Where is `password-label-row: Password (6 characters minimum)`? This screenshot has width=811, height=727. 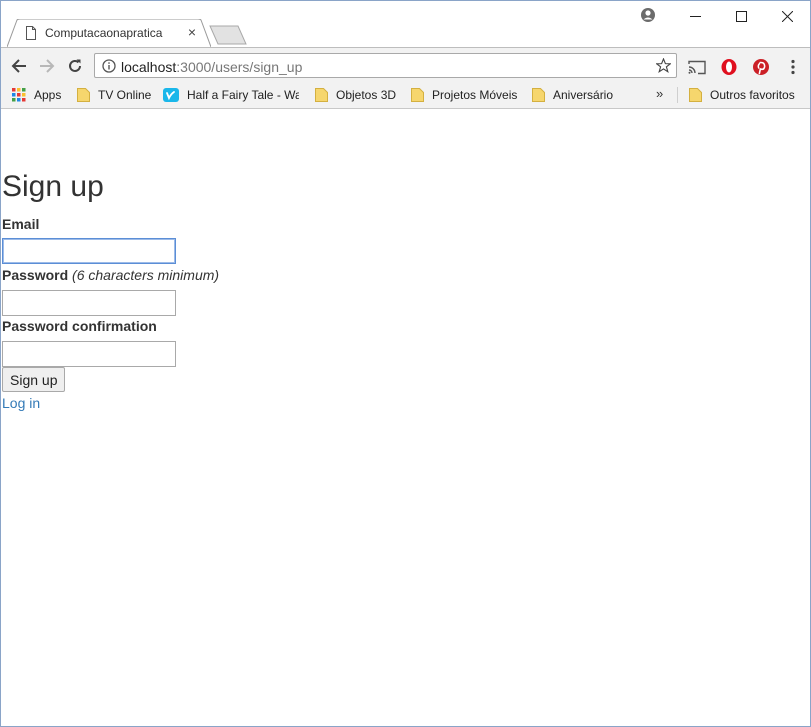 password-label-row: Password (6 characters minimum) is located at coordinates (110, 275).